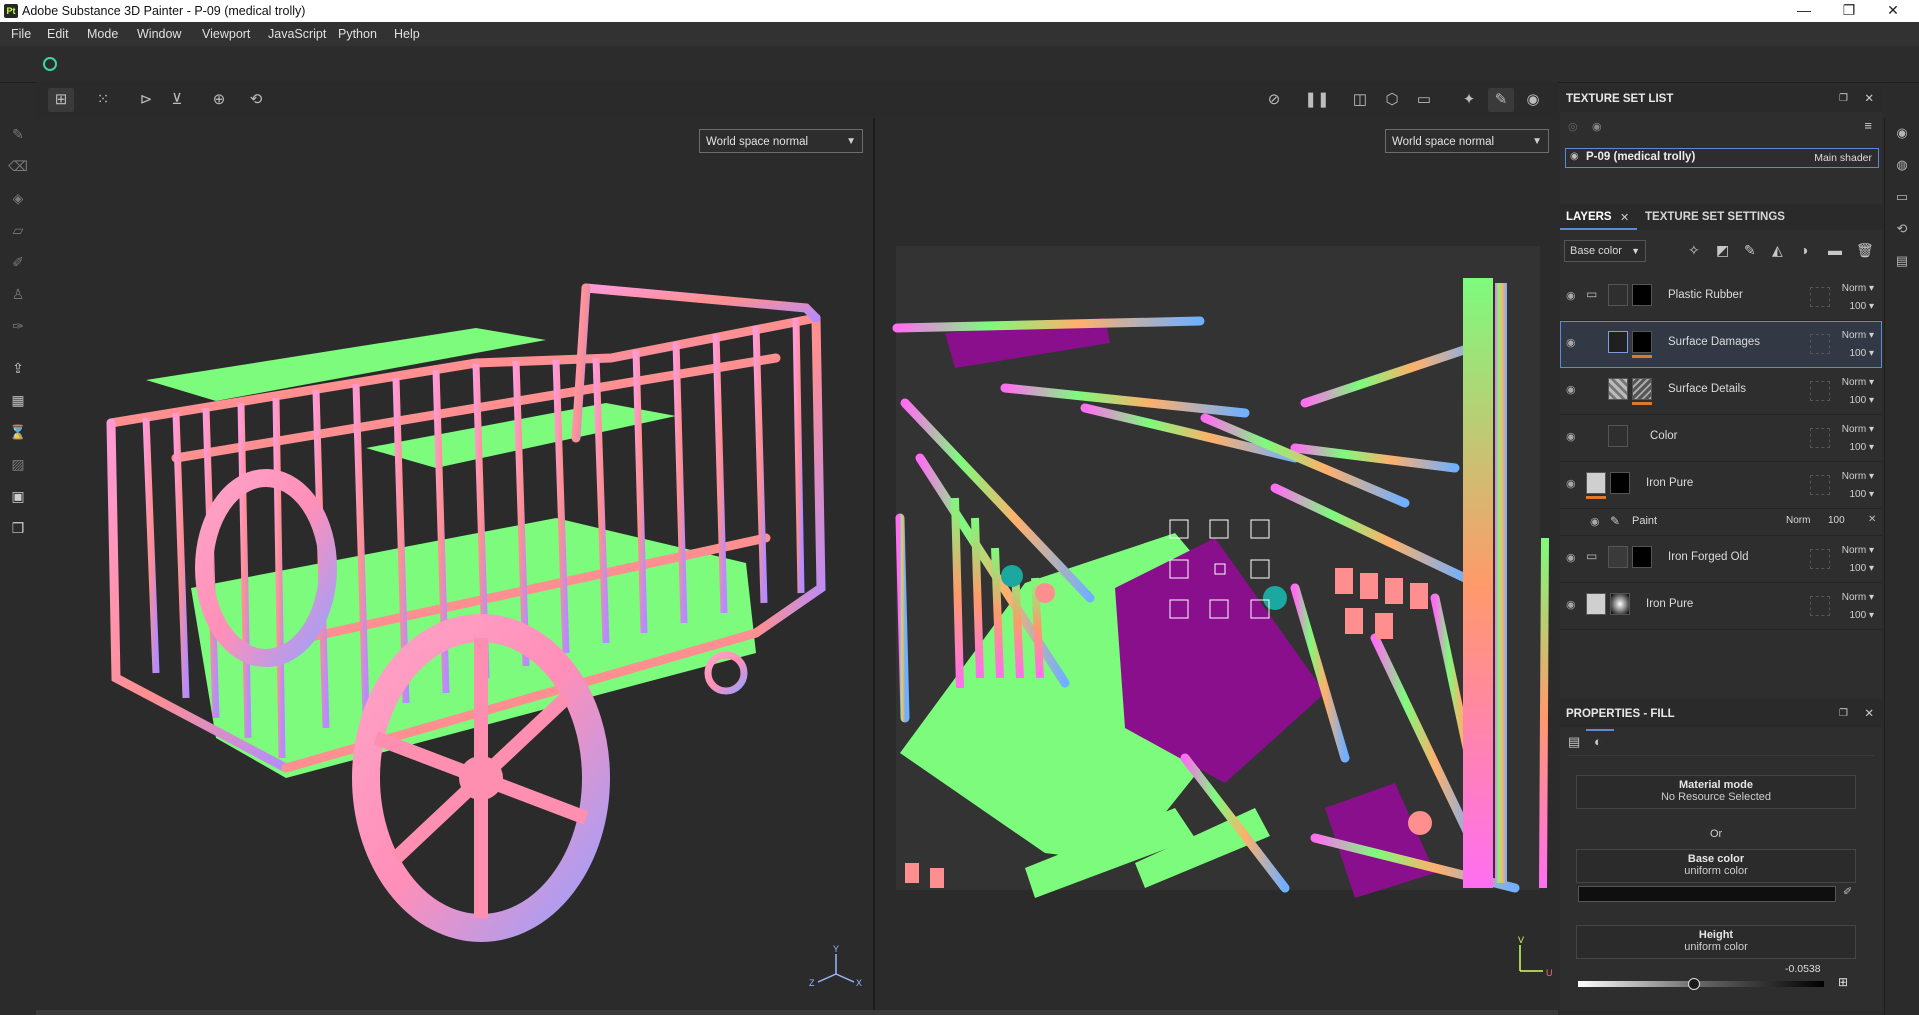 This screenshot has height=1015, width=1919. What do you see at coordinates (1715, 217) in the screenshot?
I see `tab-texture-set-settings: TEXTURE SET SETTINGS` at bounding box center [1715, 217].